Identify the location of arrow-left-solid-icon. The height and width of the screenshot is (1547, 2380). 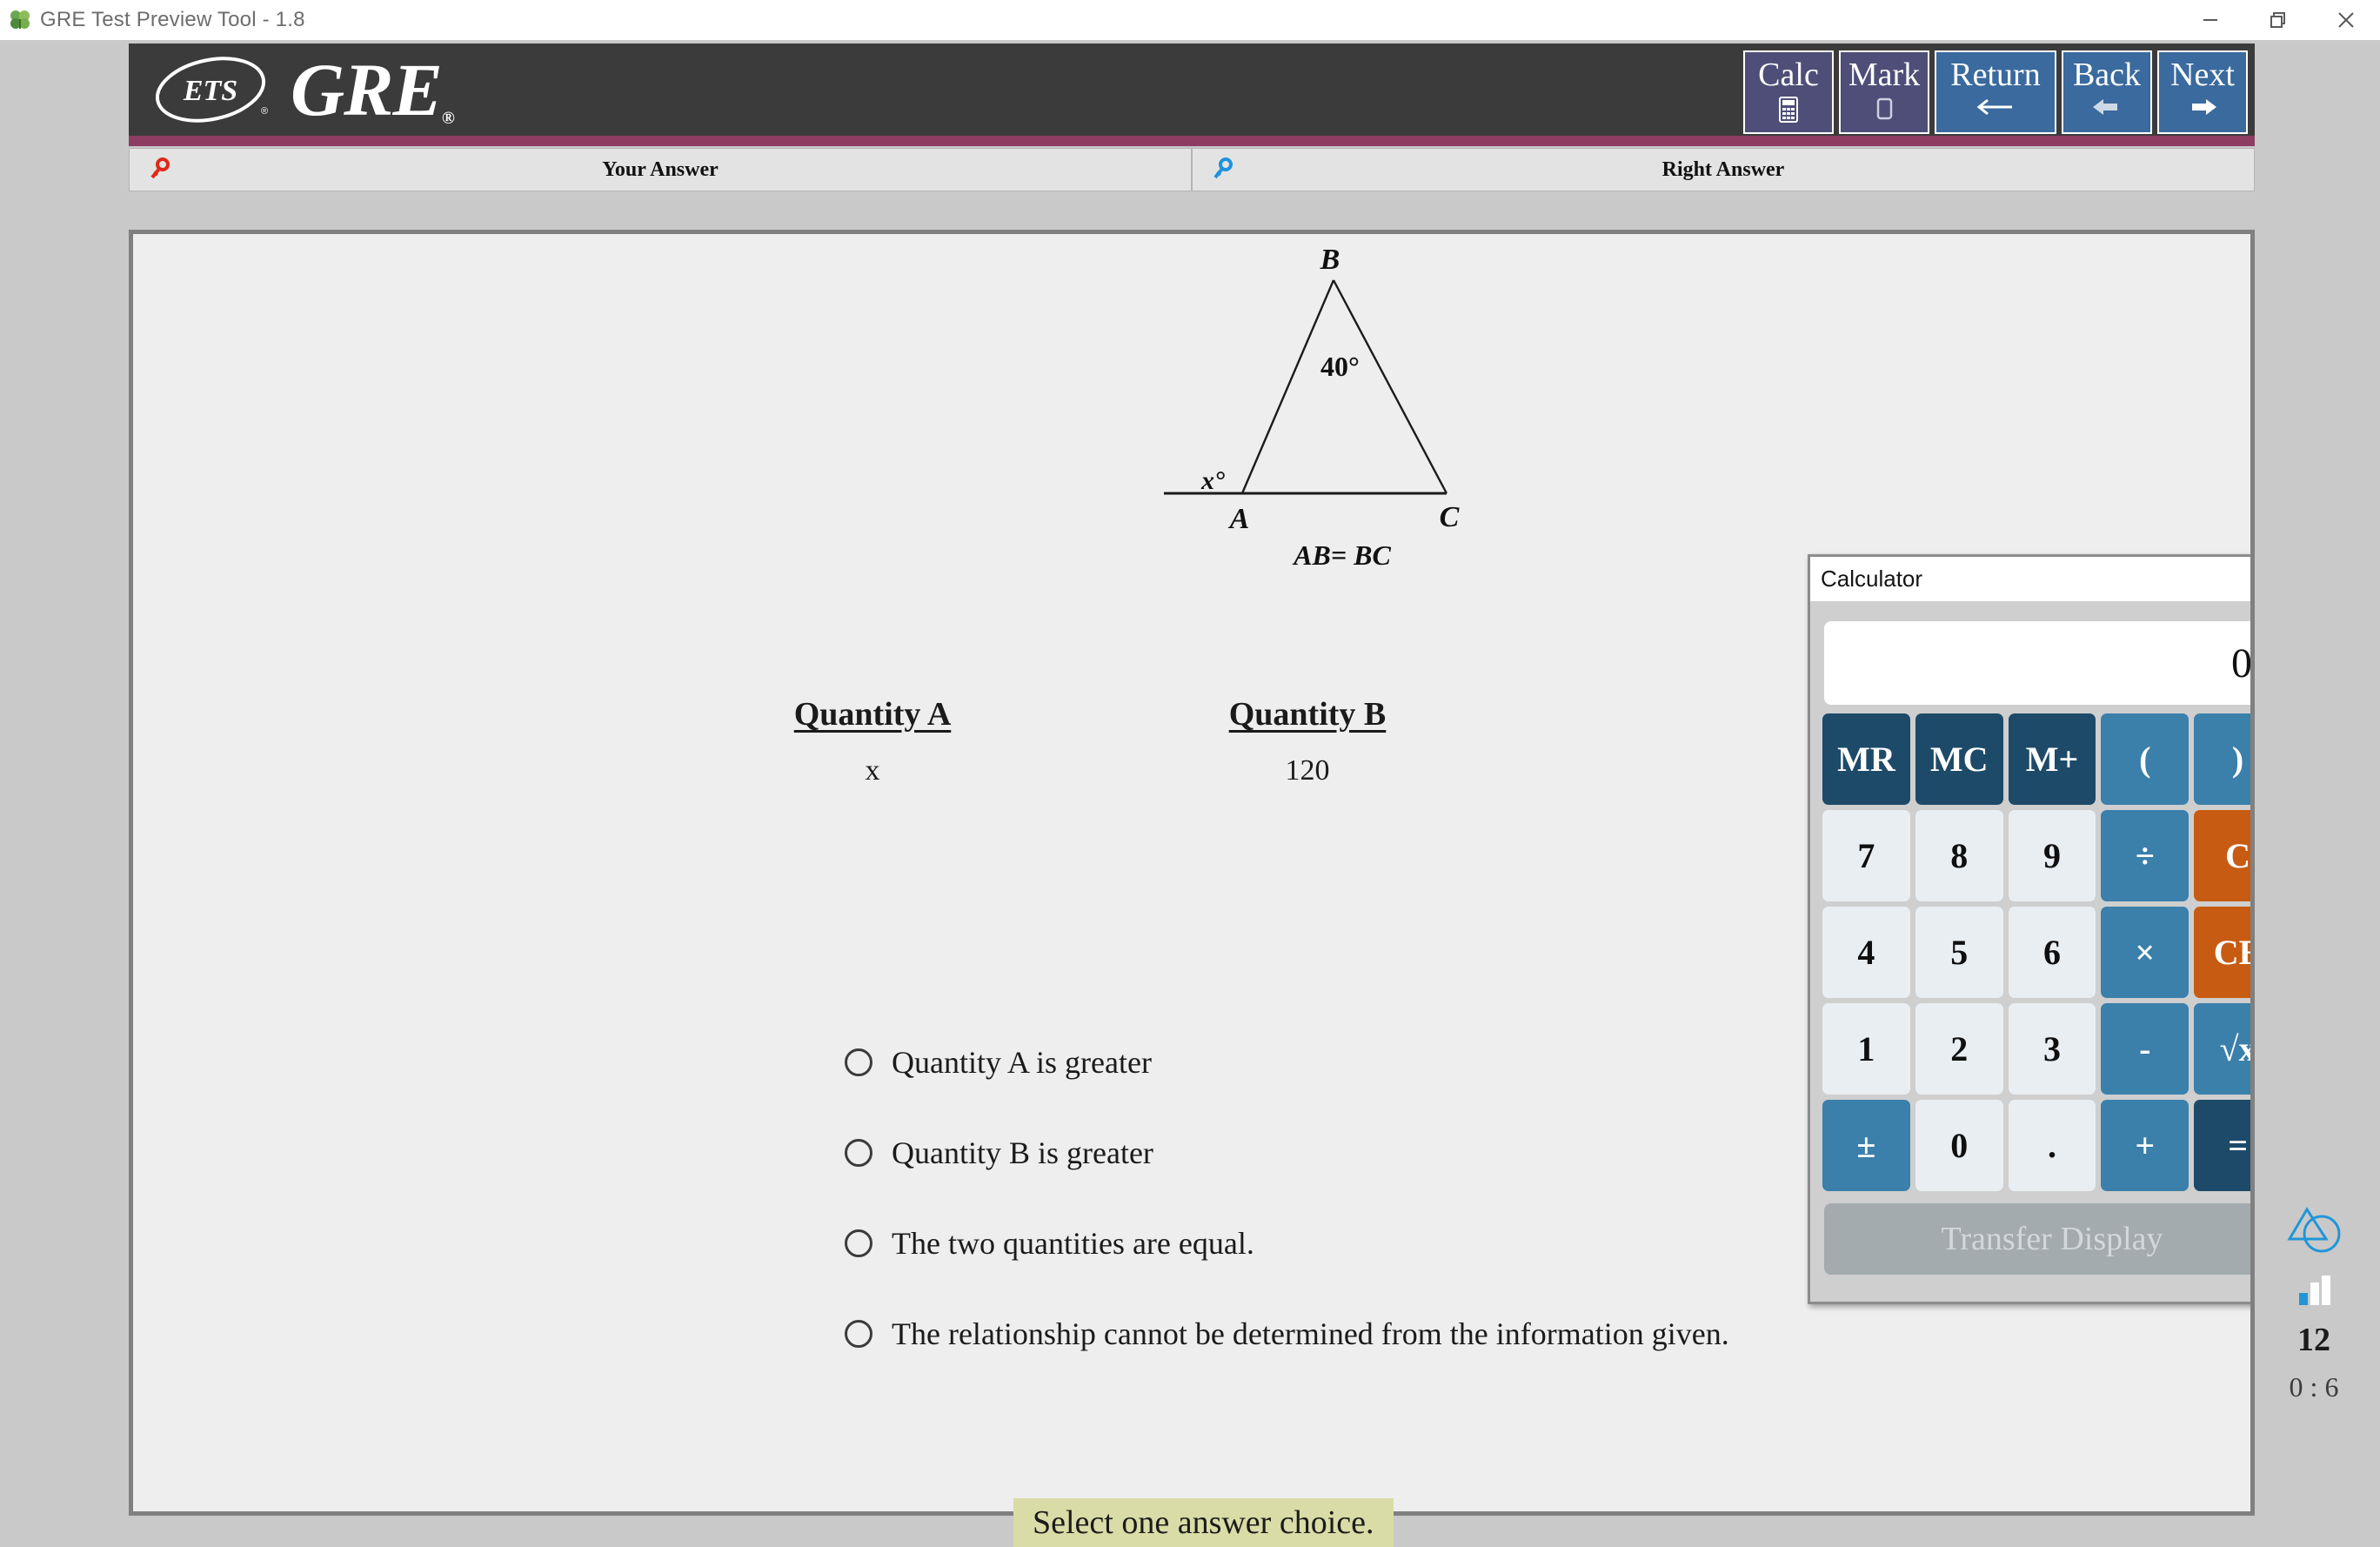
(2106, 110).